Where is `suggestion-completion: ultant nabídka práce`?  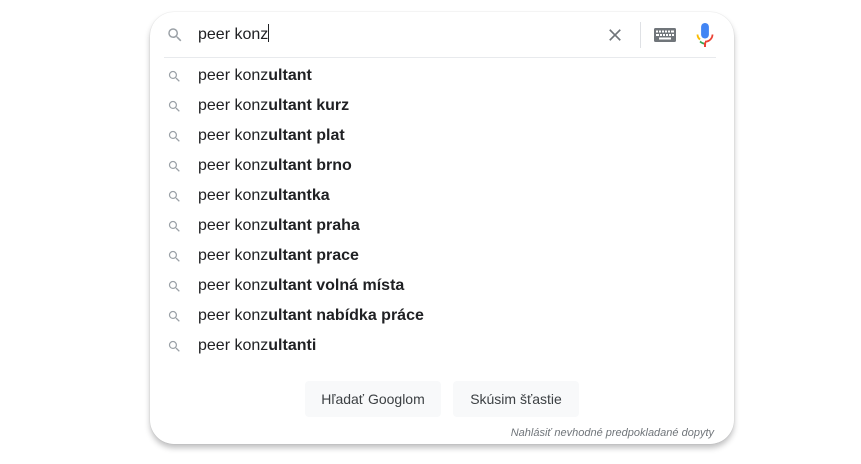 suggestion-completion: ultant nabídka práce is located at coordinates (346, 315).